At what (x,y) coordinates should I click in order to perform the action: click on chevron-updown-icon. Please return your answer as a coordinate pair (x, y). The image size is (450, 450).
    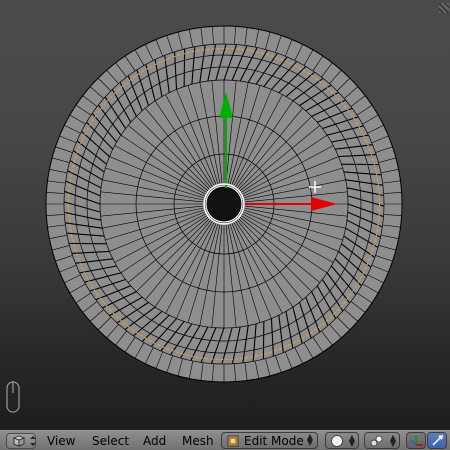
    Looking at the image, I should click on (33, 441).